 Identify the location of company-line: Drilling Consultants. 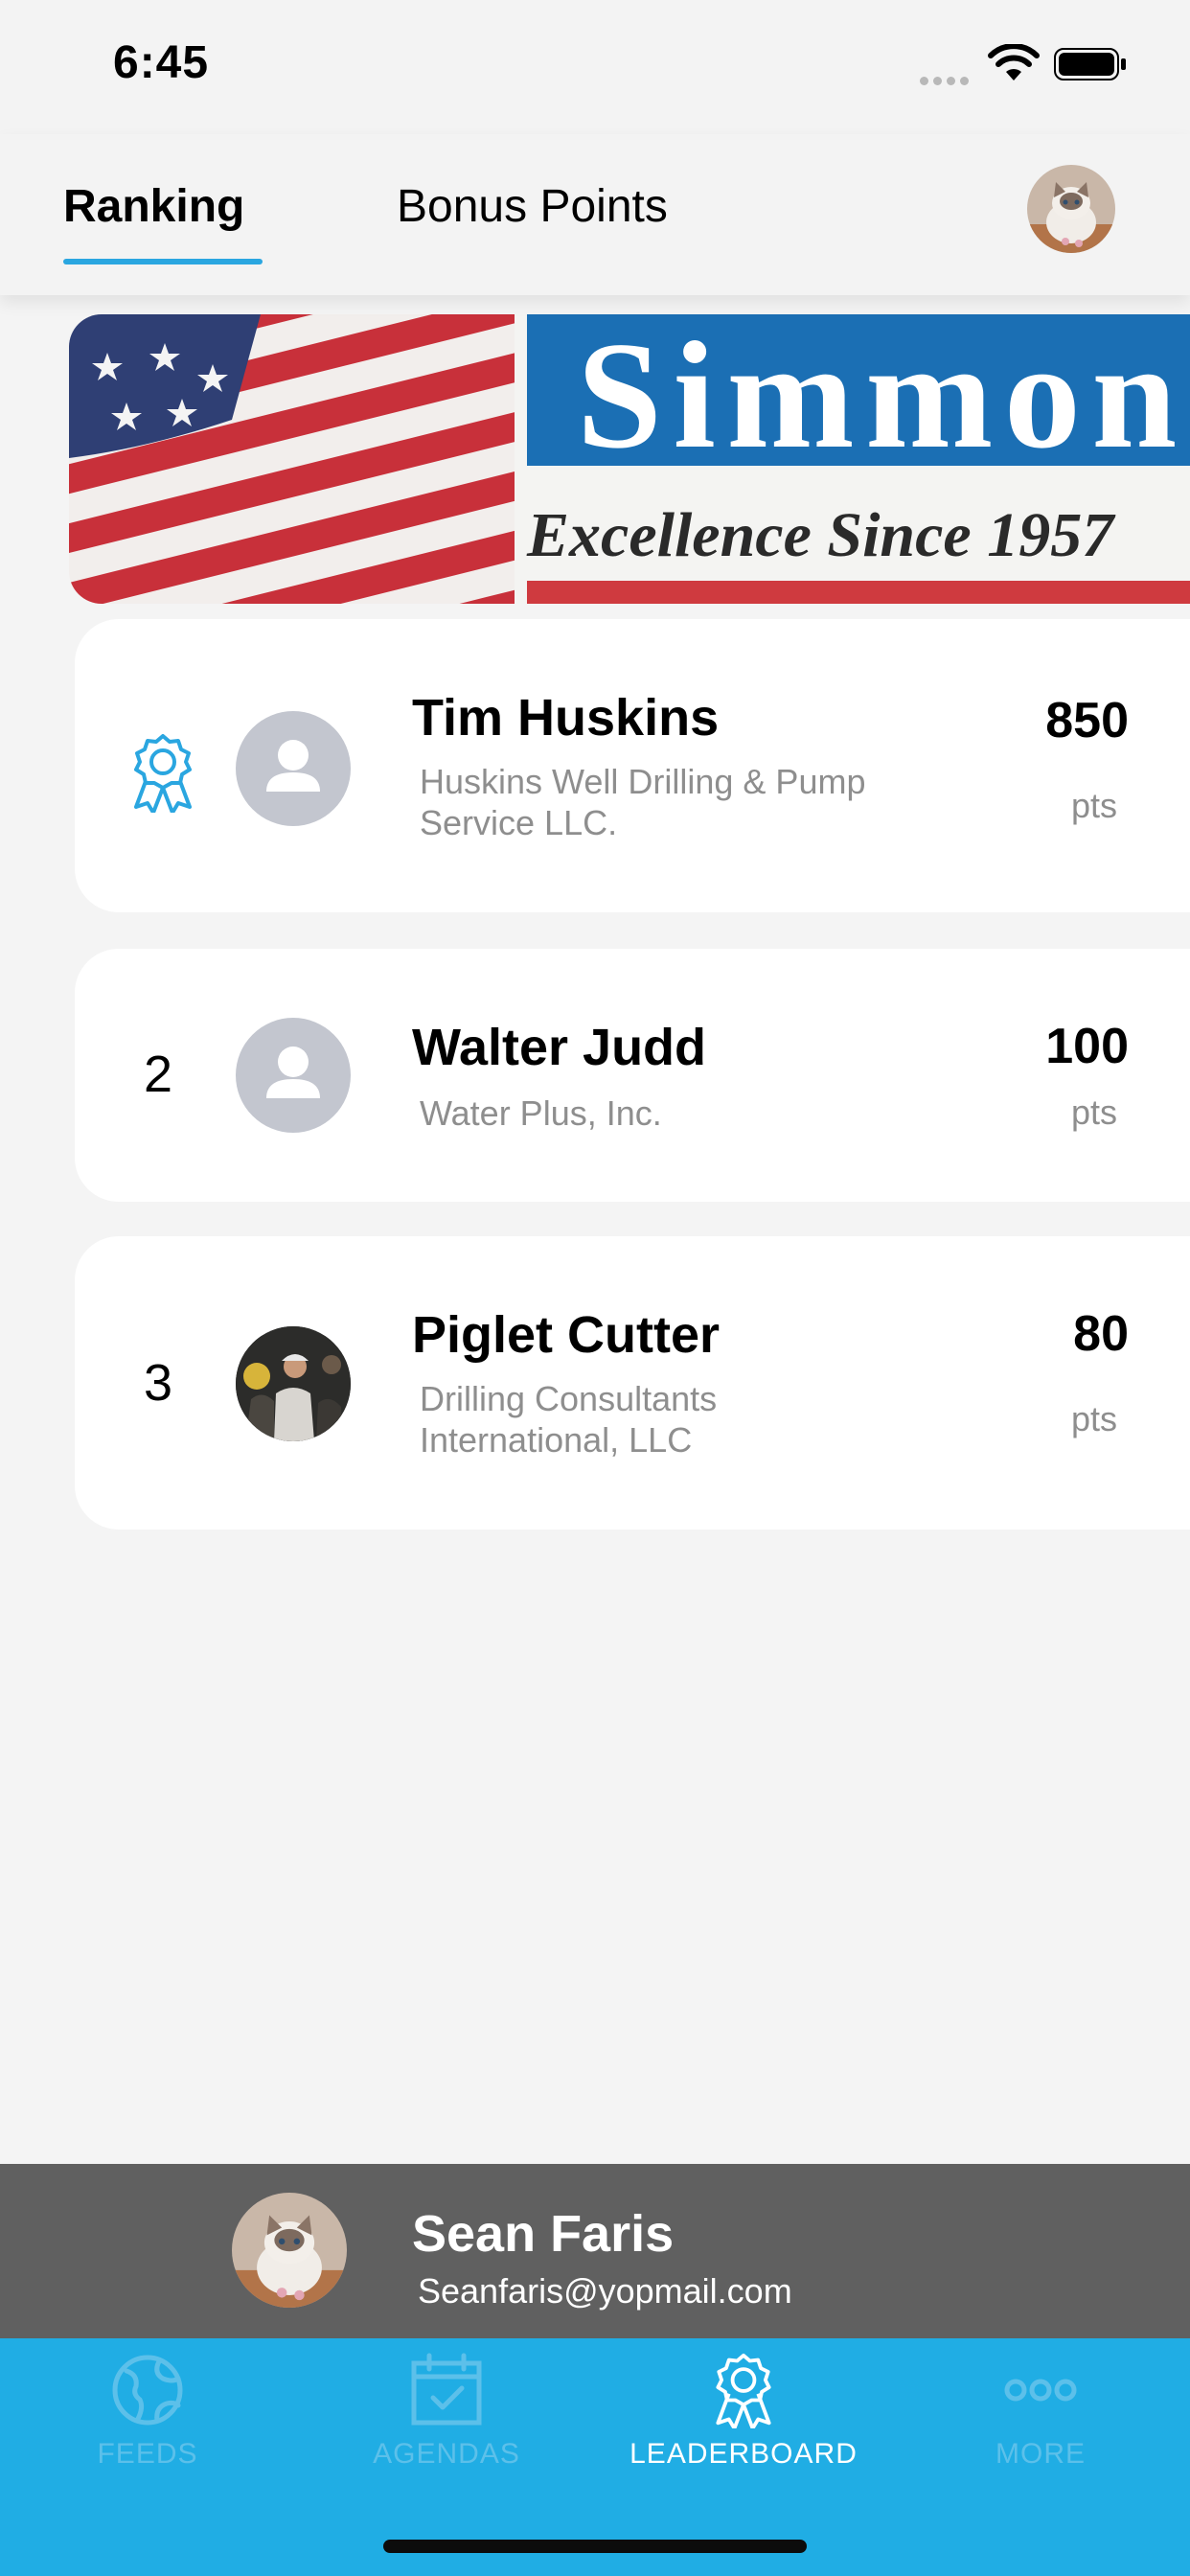
(569, 1398).